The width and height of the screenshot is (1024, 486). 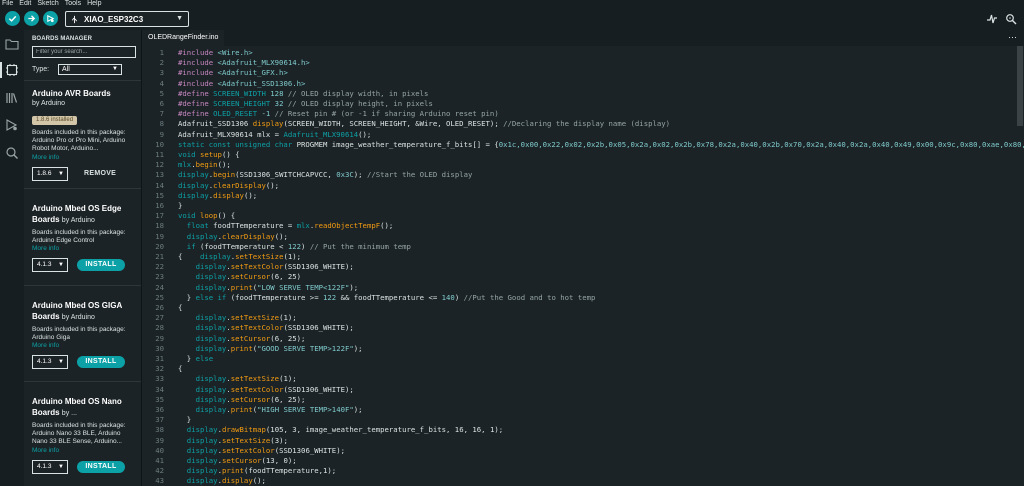 I want to click on verify-button, so click(x=12, y=18).